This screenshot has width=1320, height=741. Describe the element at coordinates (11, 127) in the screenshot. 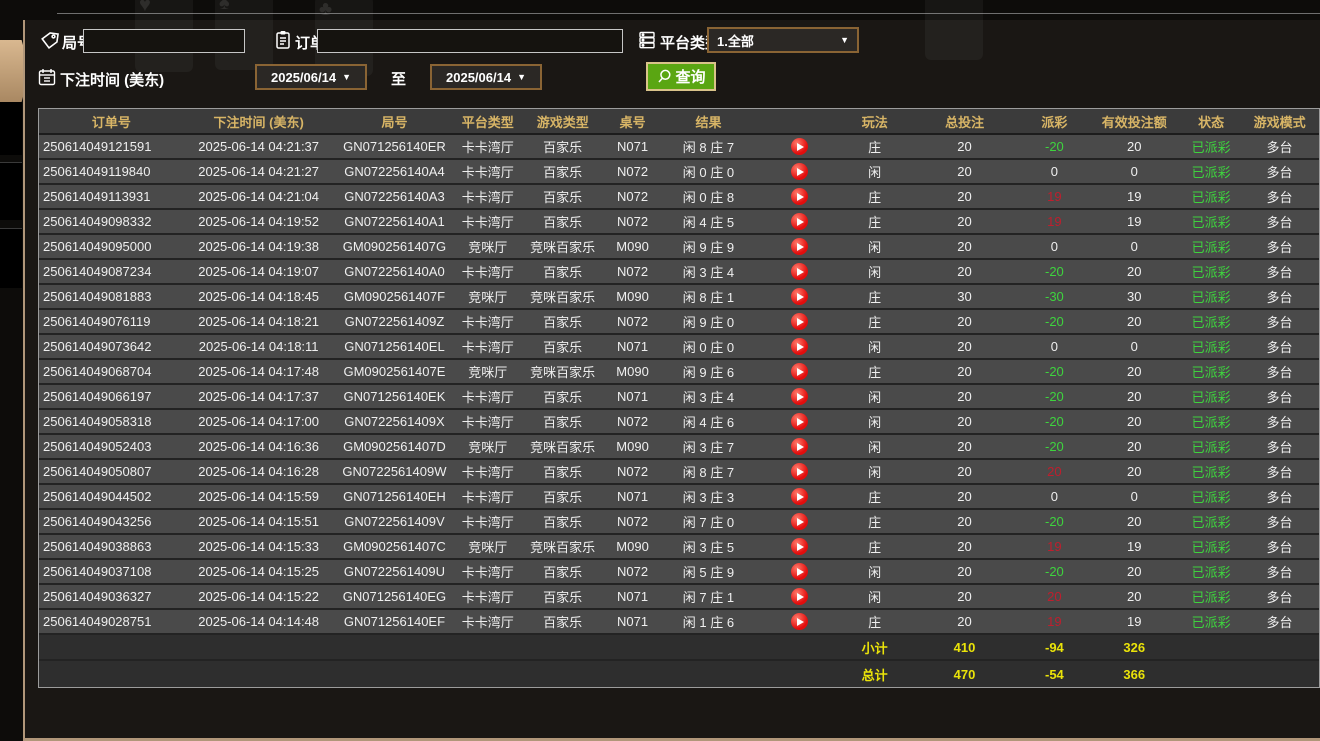

I see `background-block` at that location.